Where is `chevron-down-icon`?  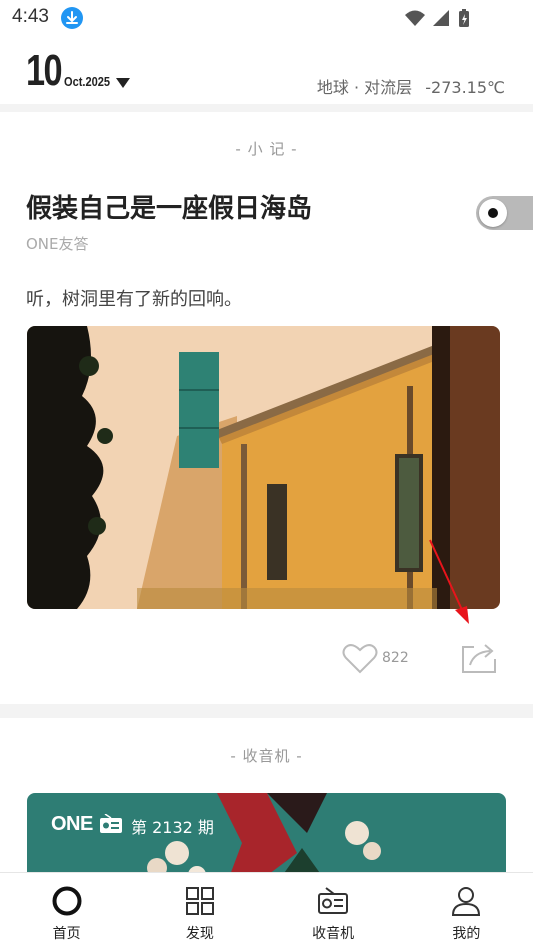
chevron-down-icon is located at coordinates (123, 83).